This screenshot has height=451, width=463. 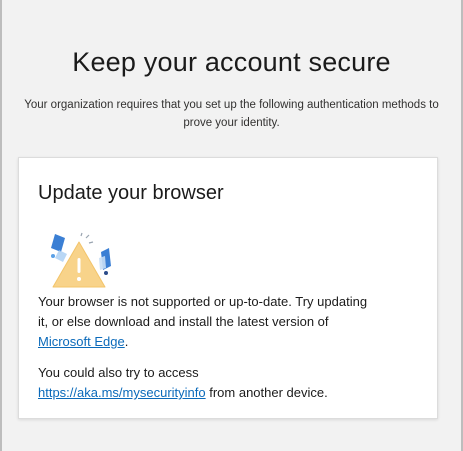 What do you see at coordinates (126, 341) in the screenshot?
I see `message-period: .` at bounding box center [126, 341].